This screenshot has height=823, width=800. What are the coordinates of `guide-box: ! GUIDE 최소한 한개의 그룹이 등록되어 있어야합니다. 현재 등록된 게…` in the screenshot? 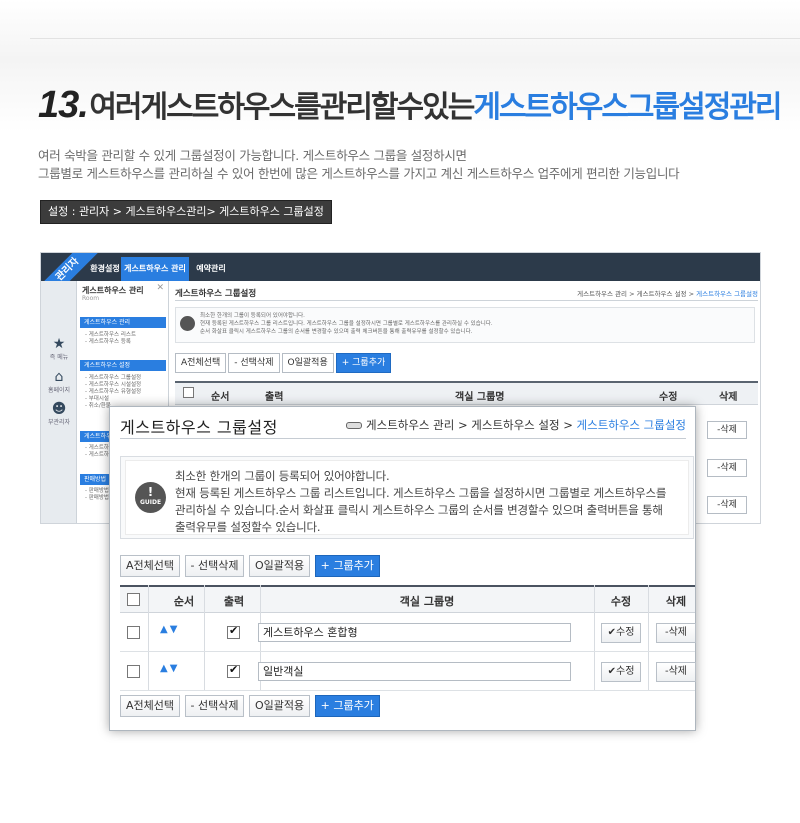 It's located at (407, 497).